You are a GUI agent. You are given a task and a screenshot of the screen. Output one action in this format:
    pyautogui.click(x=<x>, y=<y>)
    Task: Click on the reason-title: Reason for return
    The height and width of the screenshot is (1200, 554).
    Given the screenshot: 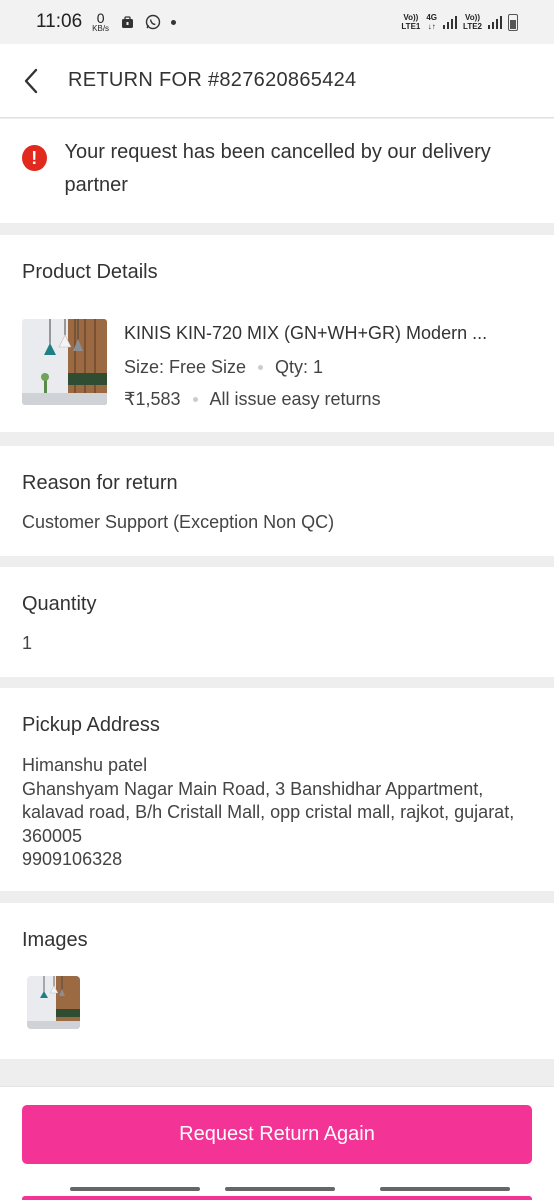 What is the action you would take?
    pyautogui.click(x=100, y=483)
    